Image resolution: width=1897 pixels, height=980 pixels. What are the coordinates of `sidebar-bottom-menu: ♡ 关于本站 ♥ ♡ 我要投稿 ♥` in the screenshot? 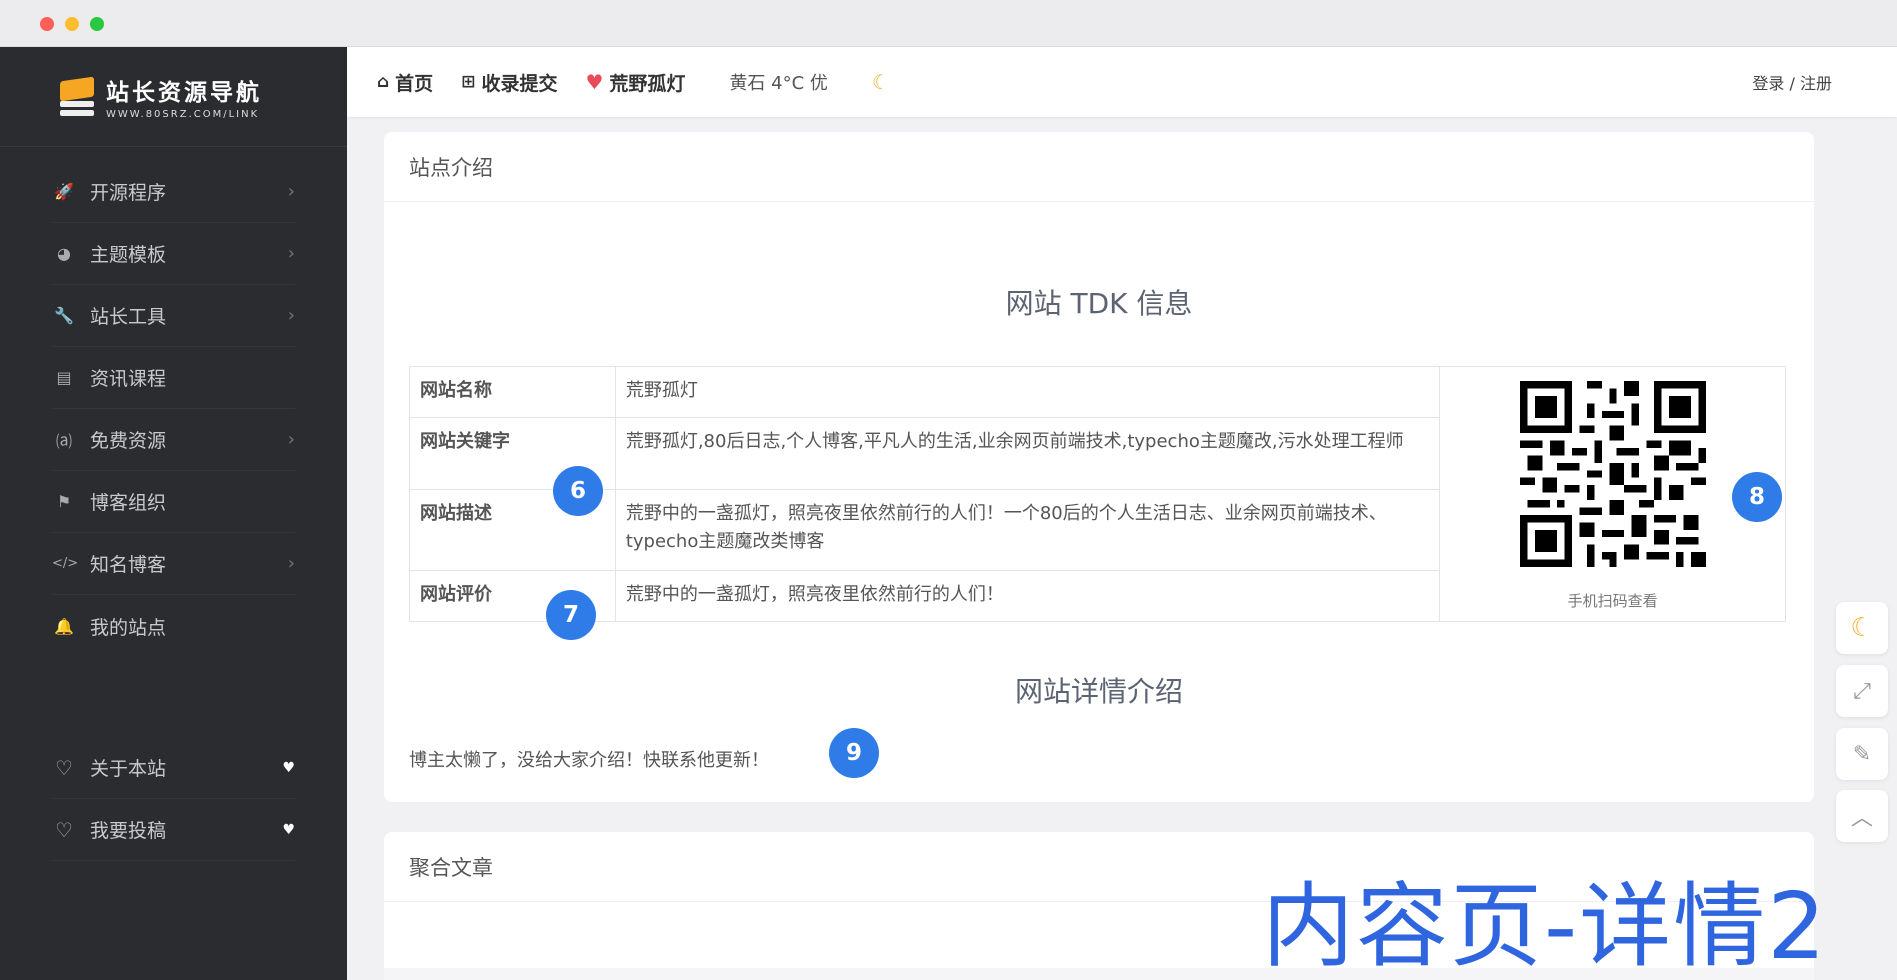 It's located at (173, 799).